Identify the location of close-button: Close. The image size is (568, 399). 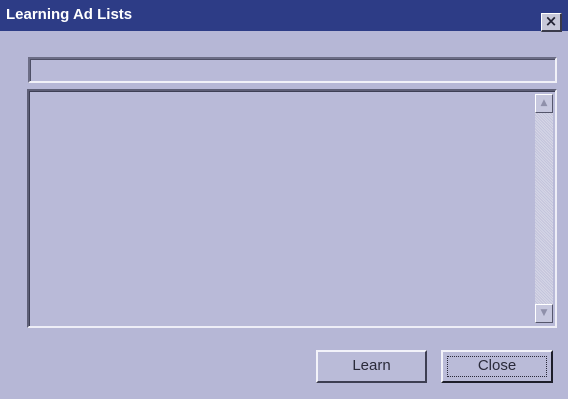
(497, 366).